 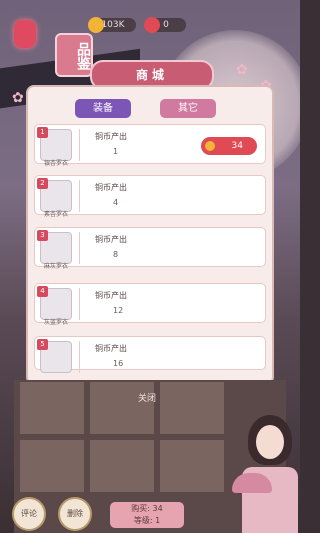 I want to click on info-line: 等级: 1, so click(x=147, y=520).